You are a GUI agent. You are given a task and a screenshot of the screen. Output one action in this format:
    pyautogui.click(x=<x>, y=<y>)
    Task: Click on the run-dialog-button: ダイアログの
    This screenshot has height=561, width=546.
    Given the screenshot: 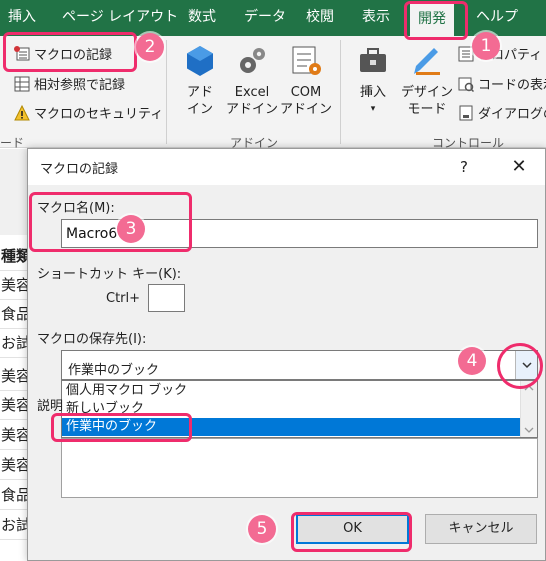 What is the action you would take?
    pyautogui.click(x=502, y=112)
    